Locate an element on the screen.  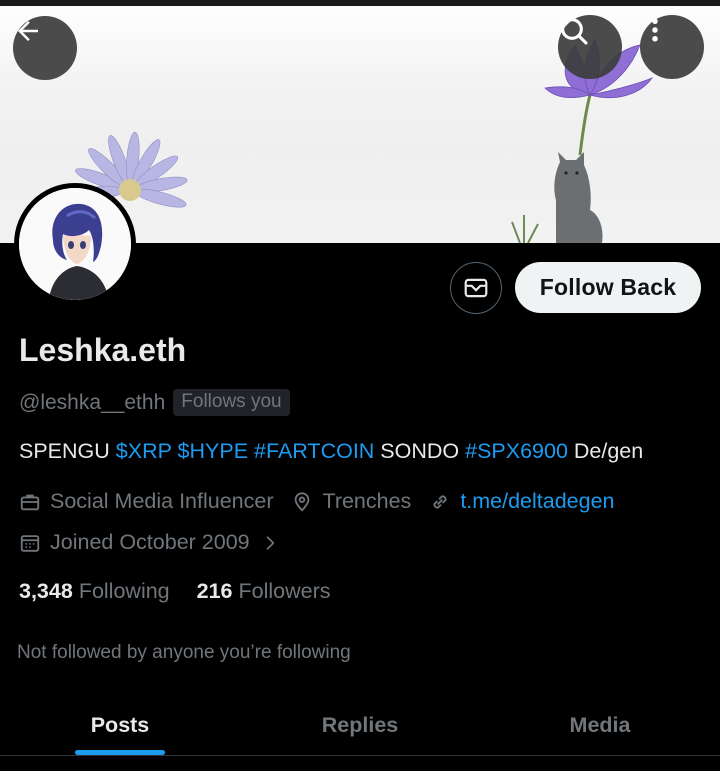
bio-hashtag-fartcoin: #FARTCOIN is located at coordinates (314, 451).